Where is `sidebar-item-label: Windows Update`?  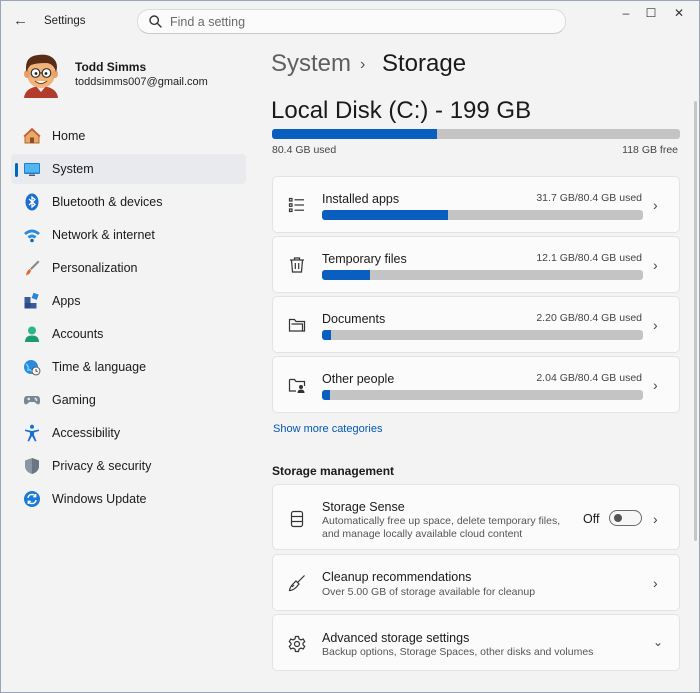 sidebar-item-label: Windows Update is located at coordinates (99, 499).